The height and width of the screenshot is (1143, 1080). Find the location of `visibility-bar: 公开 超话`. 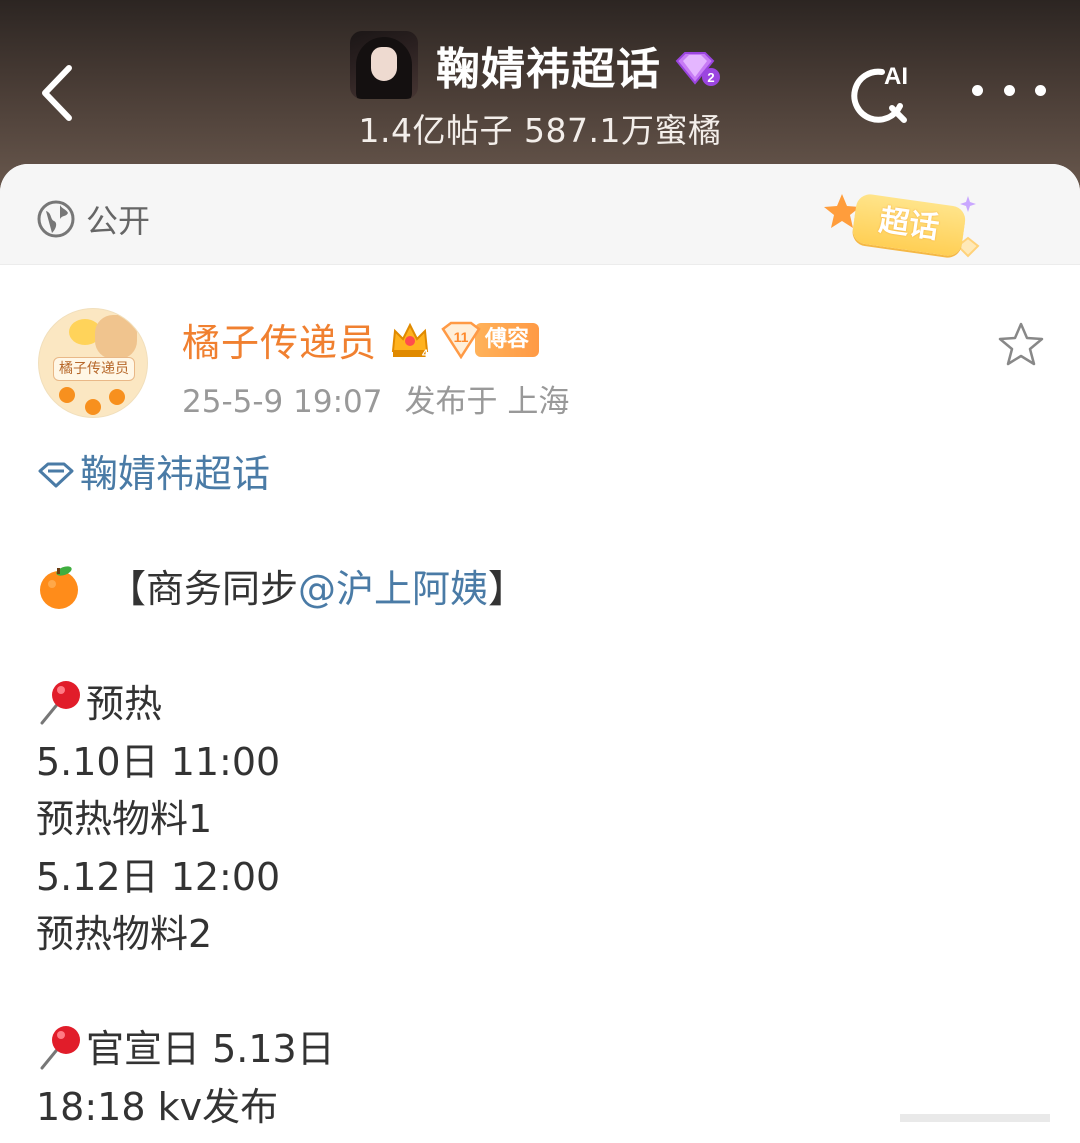

visibility-bar: 公开 超话 is located at coordinates (540, 214).